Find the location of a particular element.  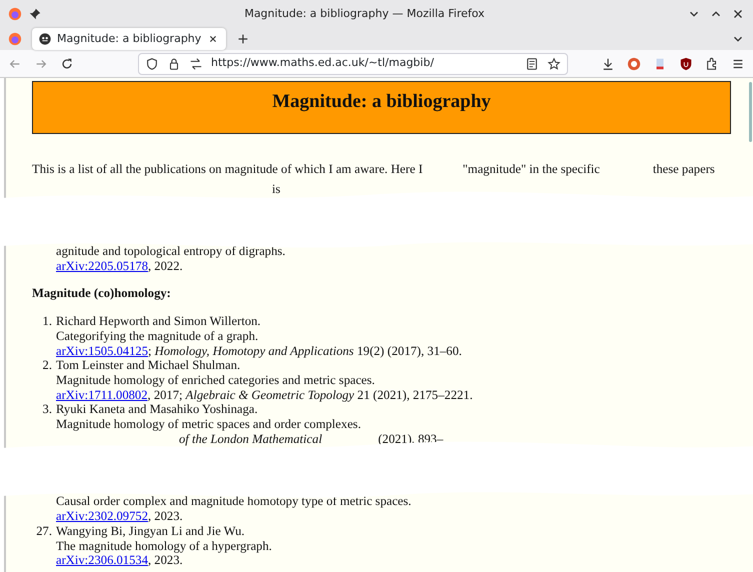

paragraph-text: is is located at coordinates (276, 189).